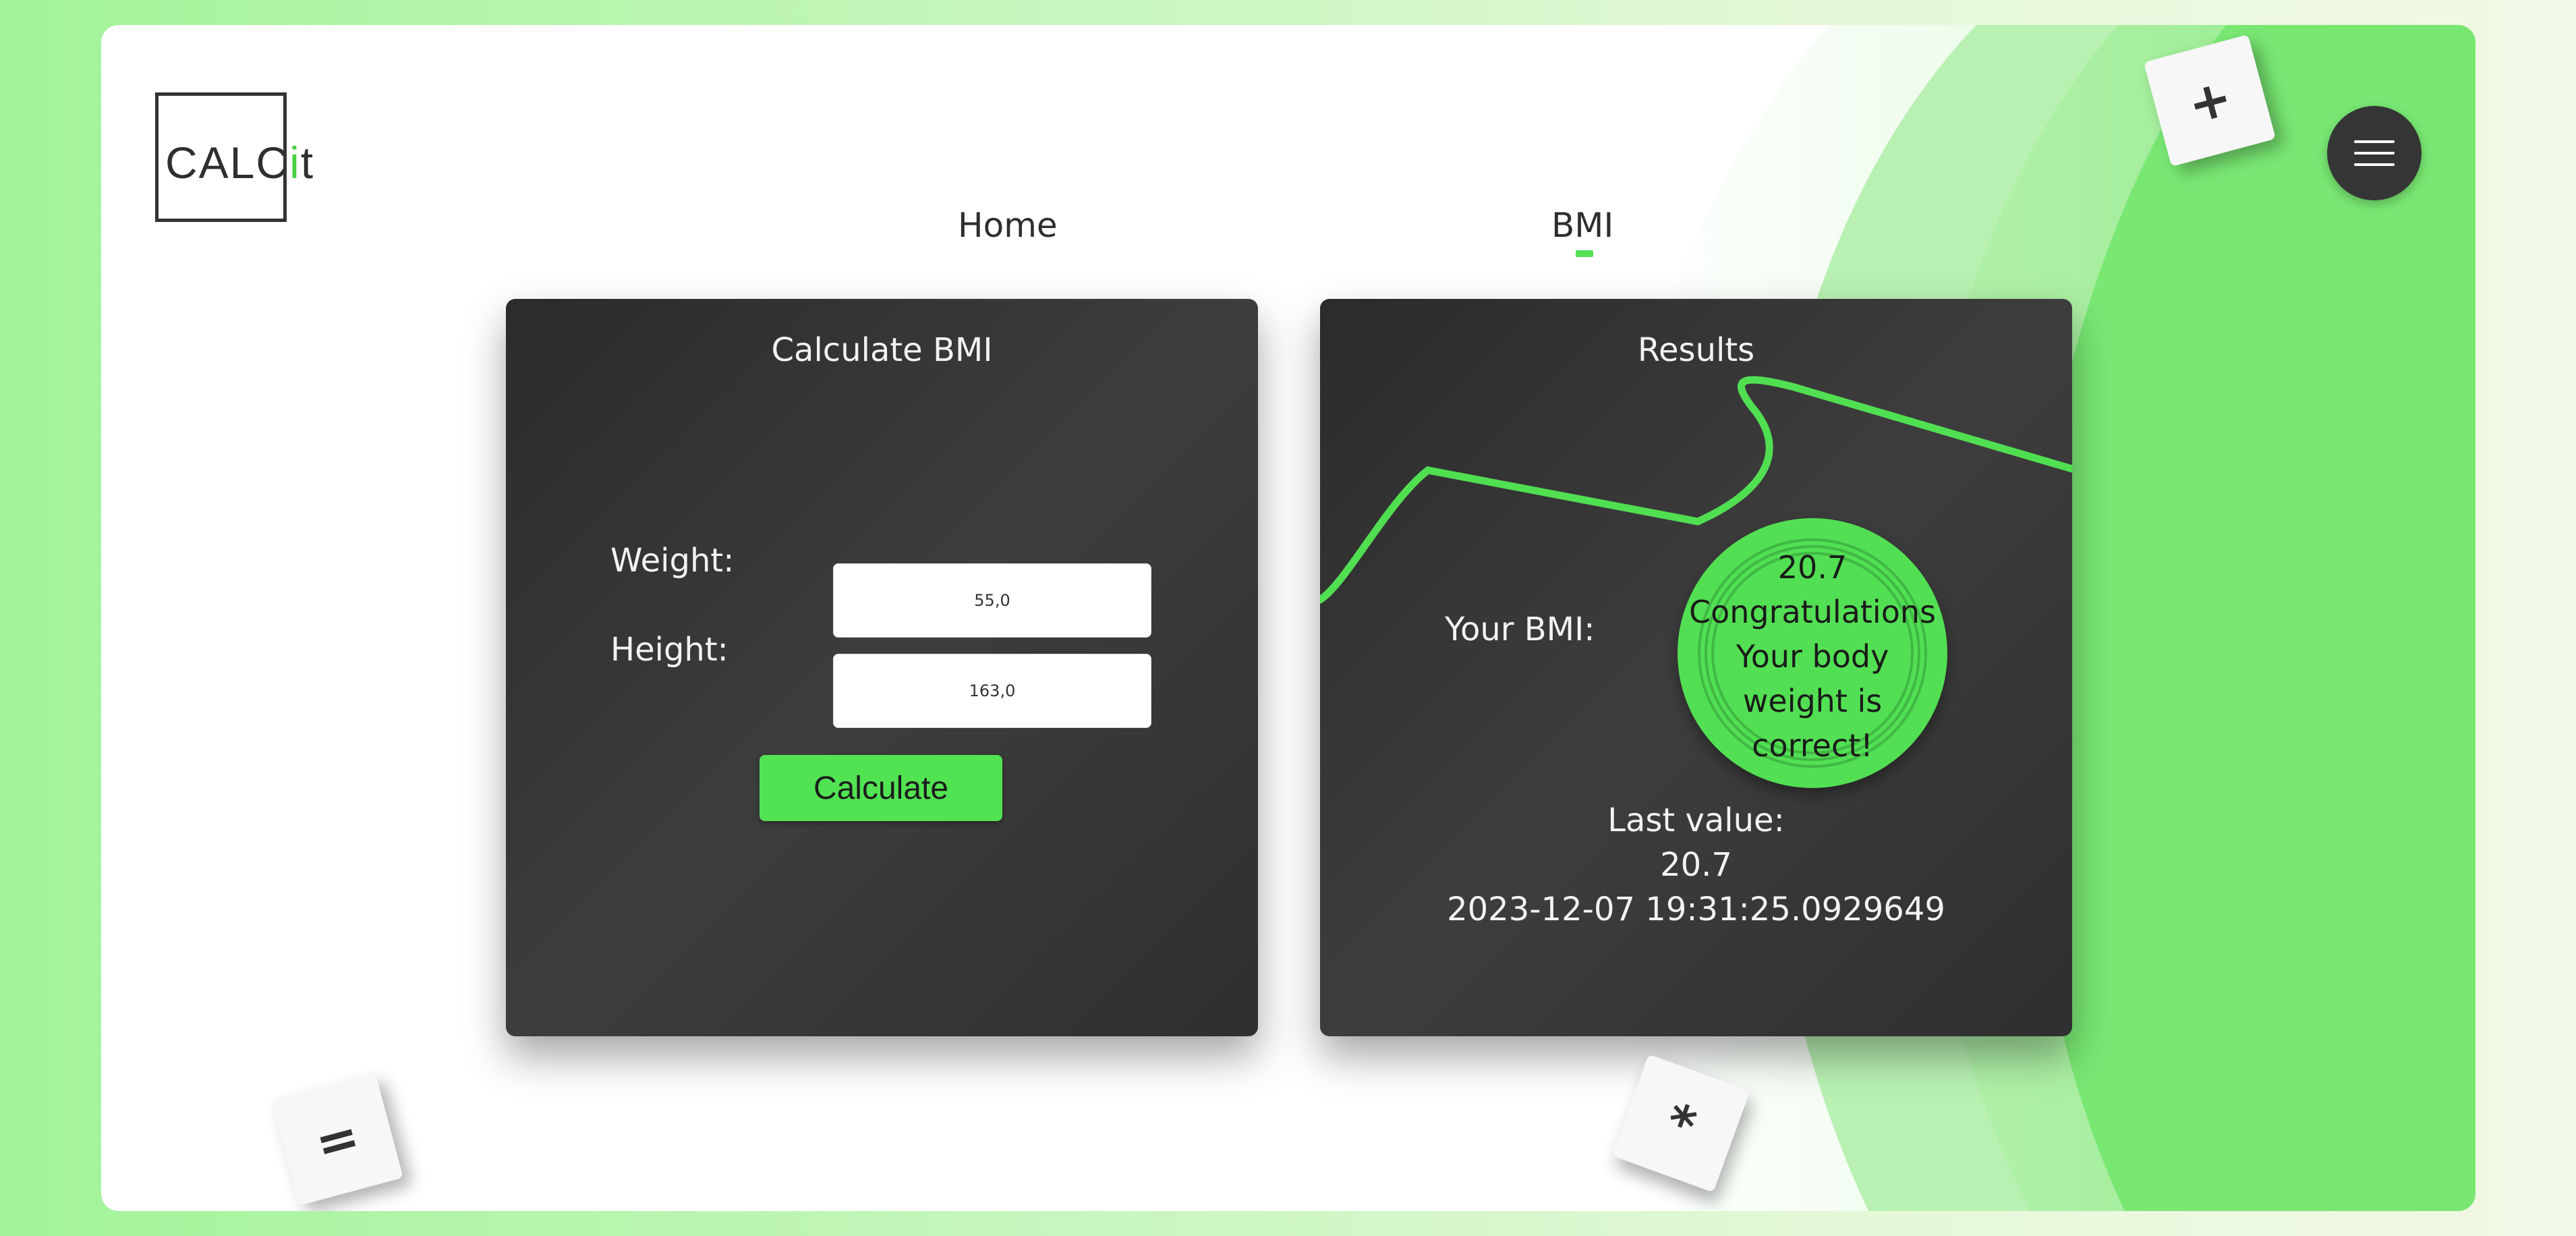 The width and height of the screenshot is (2576, 1236). Describe the element at coordinates (1696, 820) in the screenshot. I see `last-value-label: Last value:` at that location.